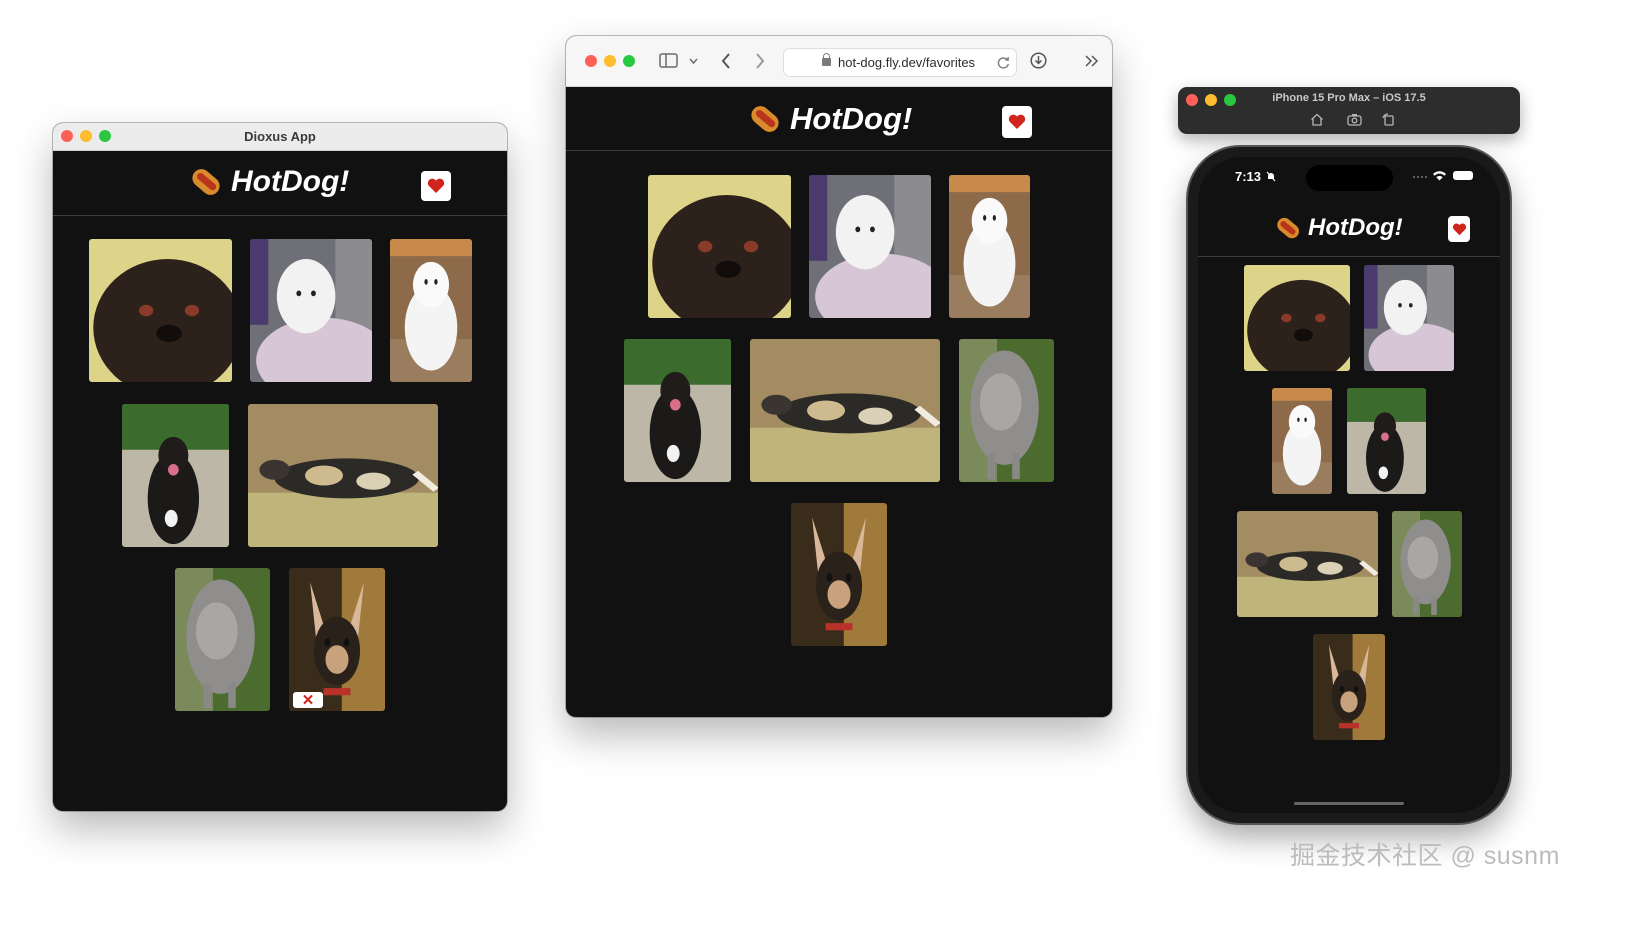  I want to click on watermark: 掘金技术社区 @ susnm, so click(1425, 856).